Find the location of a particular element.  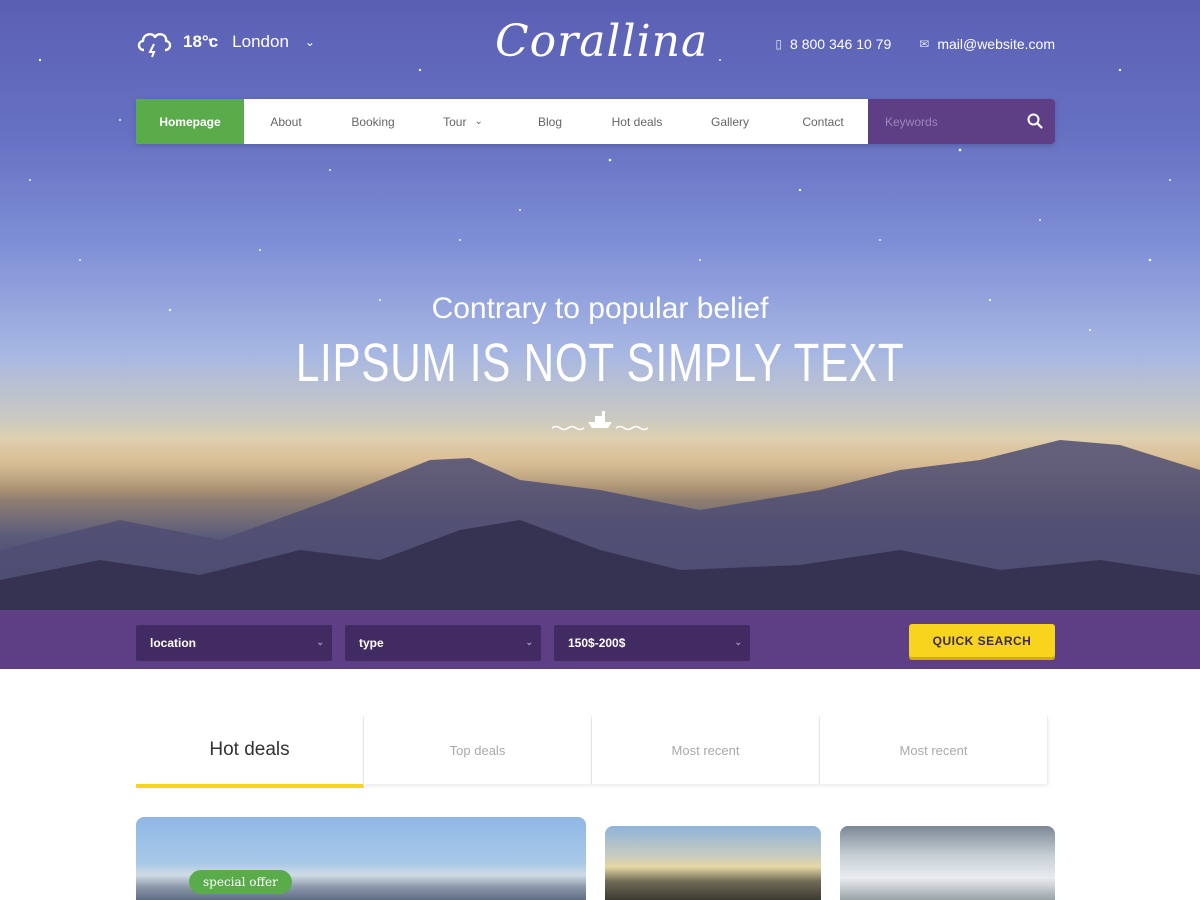

site-logo: Corallina is located at coordinates (601, 41).